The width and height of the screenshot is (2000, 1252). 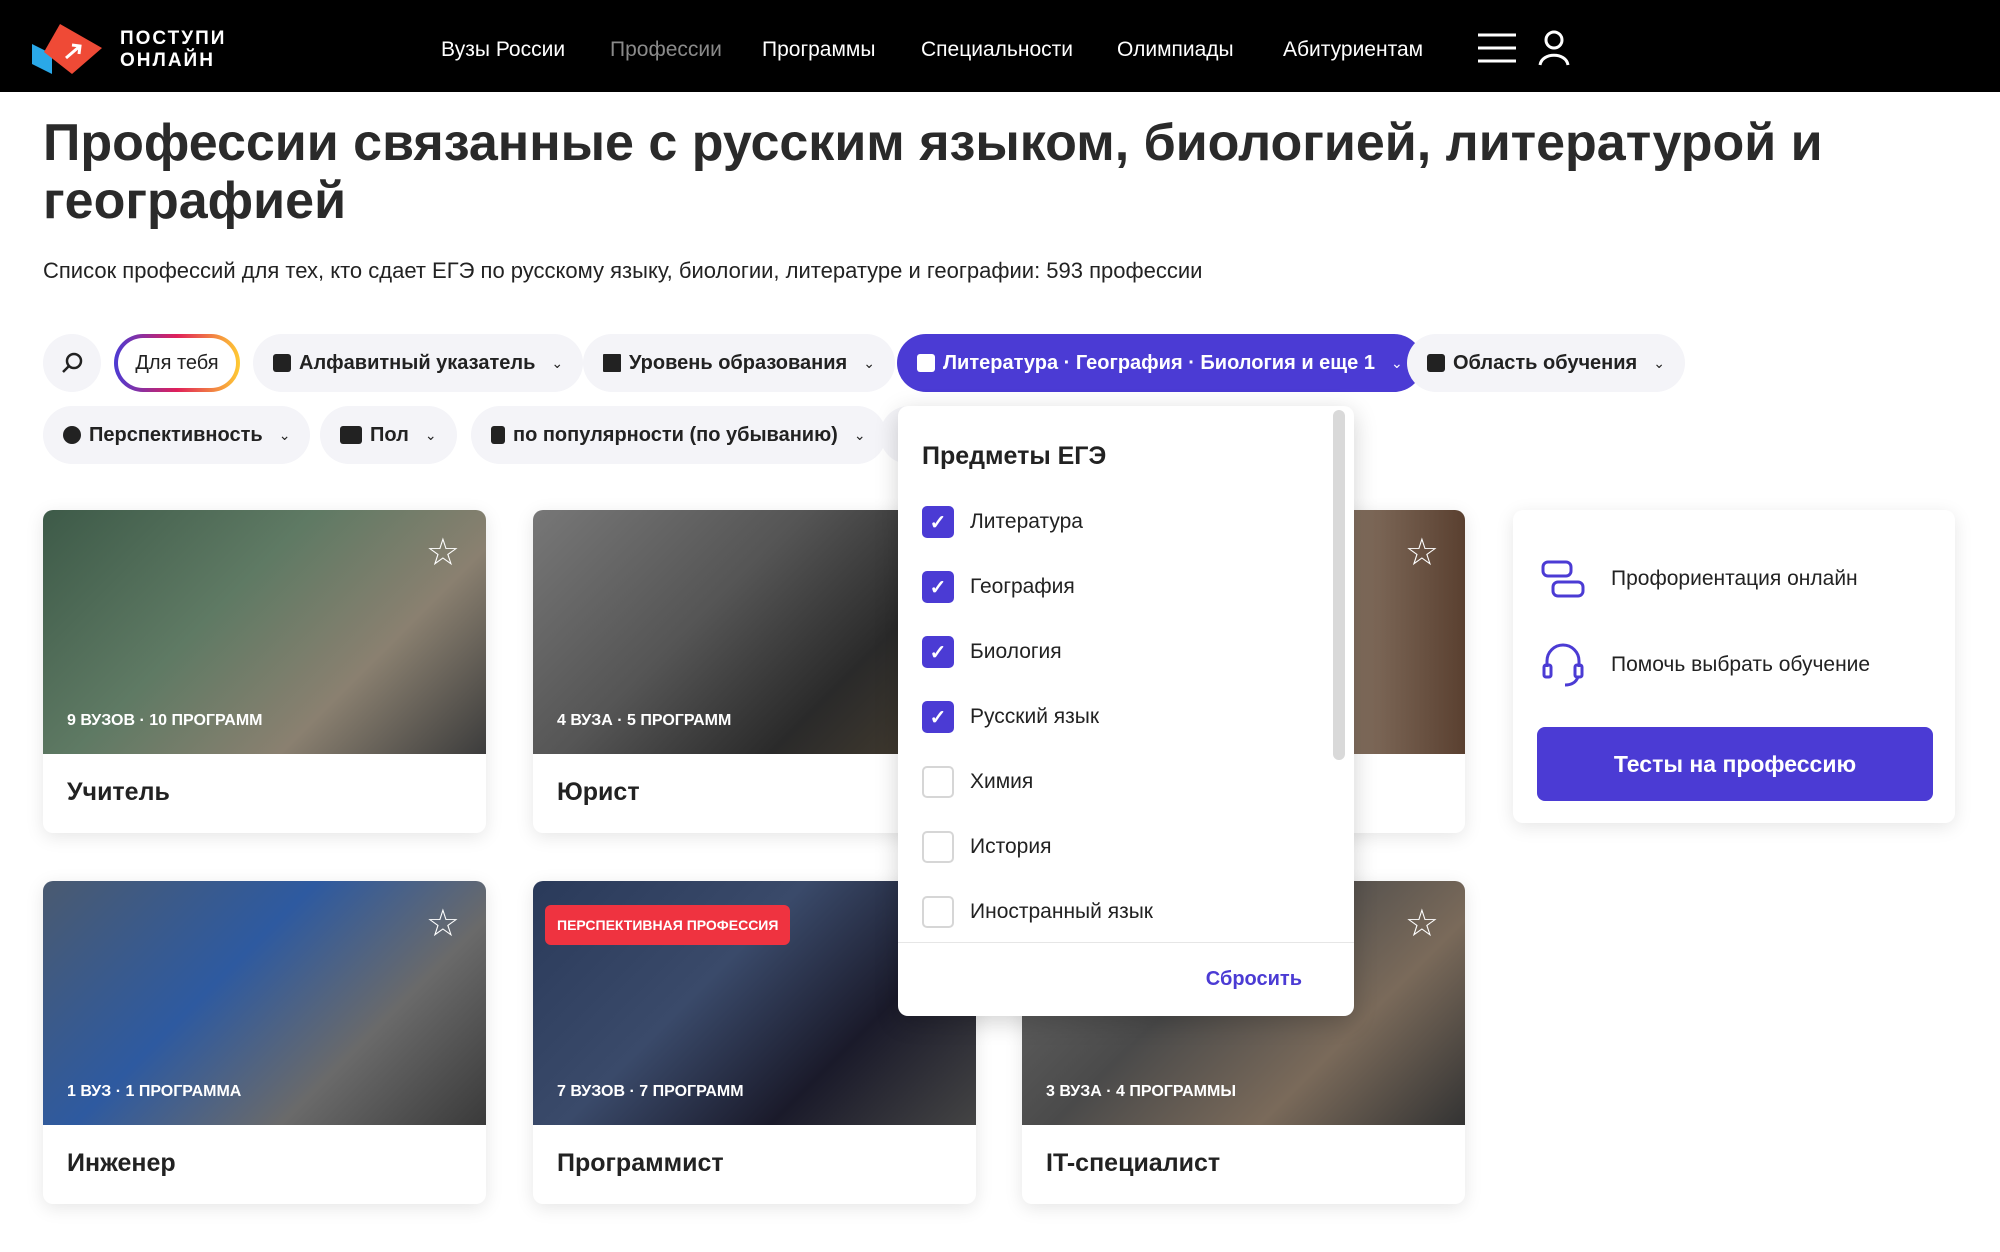 I want to click on subject-option: История, so click(x=986, y=847).